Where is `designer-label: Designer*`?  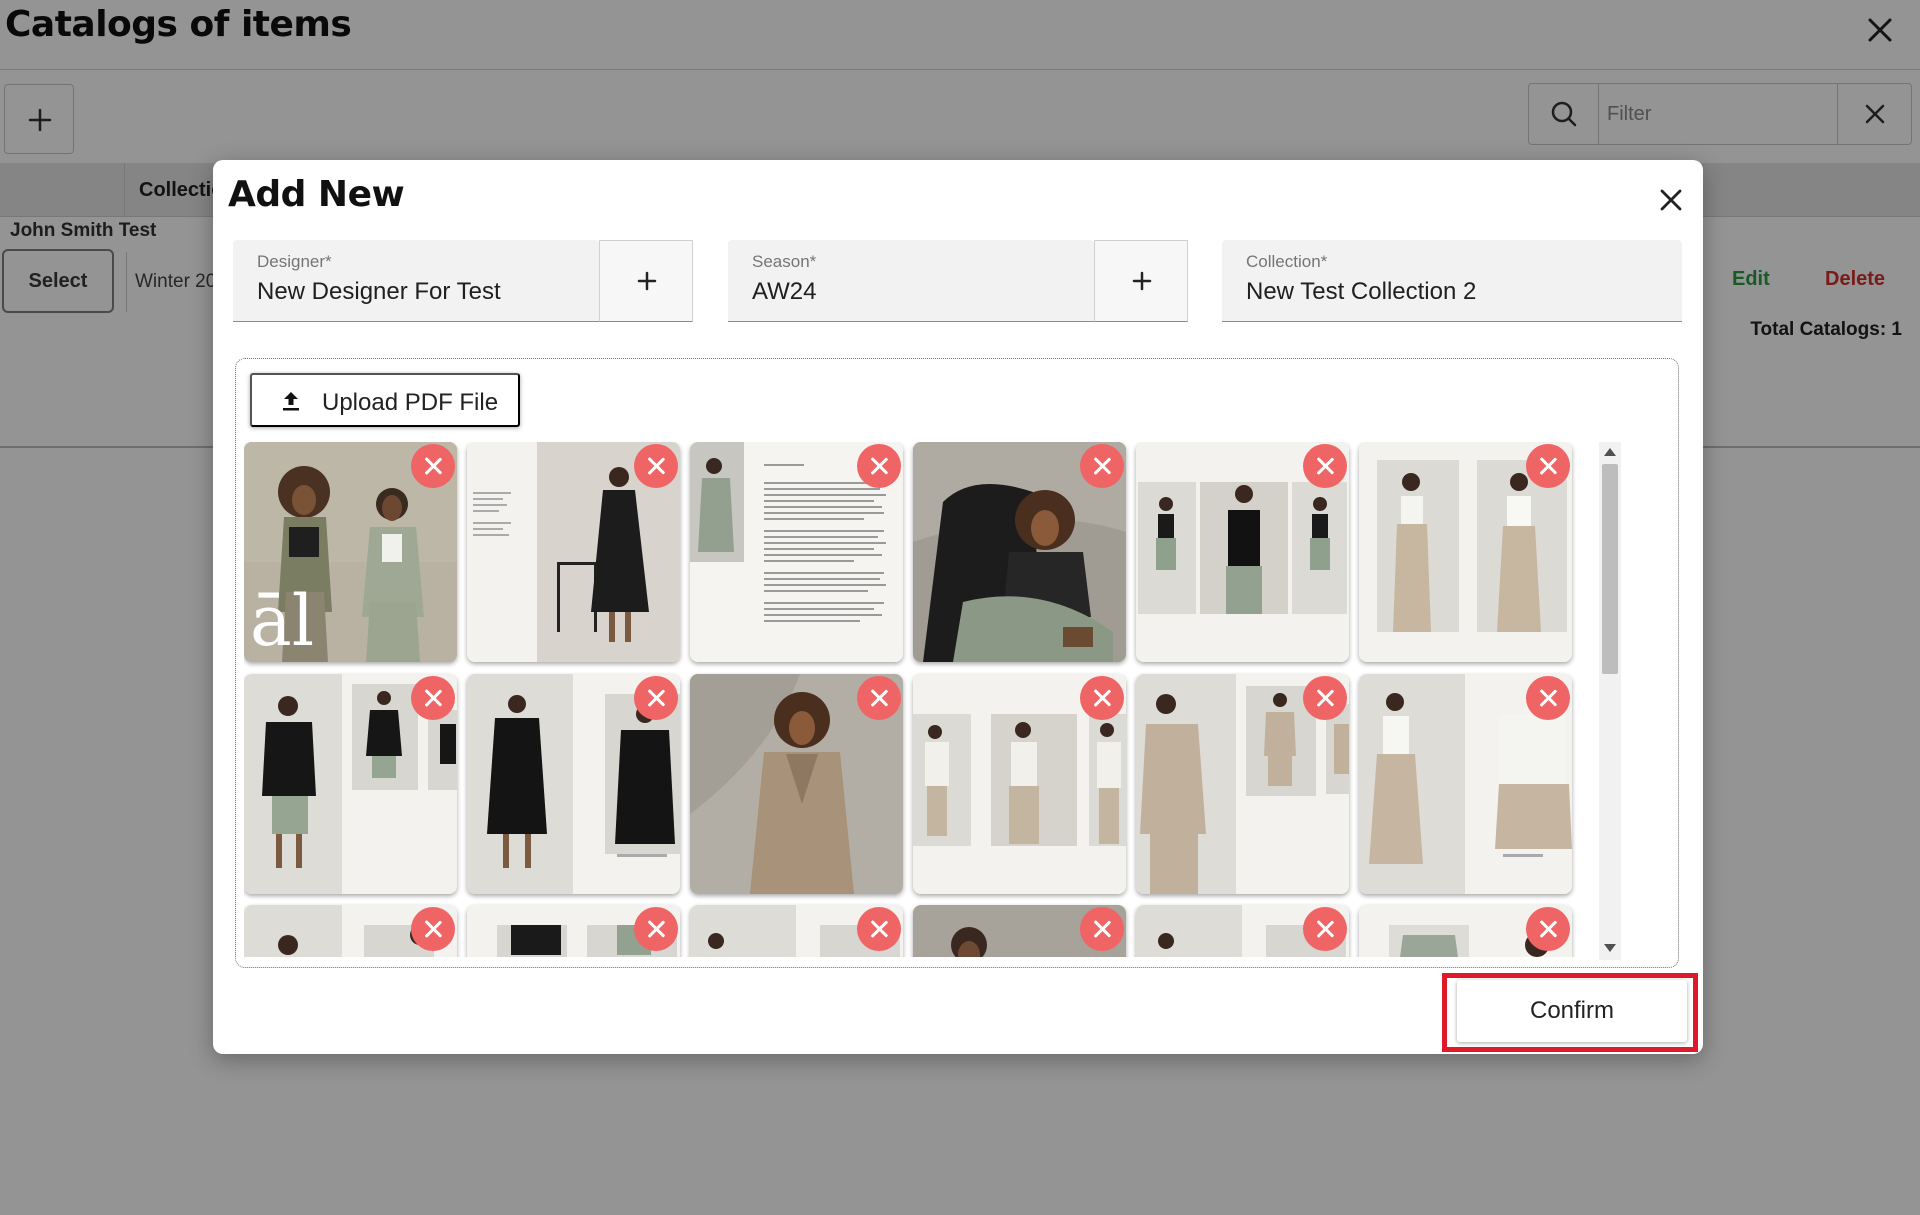 designer-label: Designer* is located at coordinates (294, 261).